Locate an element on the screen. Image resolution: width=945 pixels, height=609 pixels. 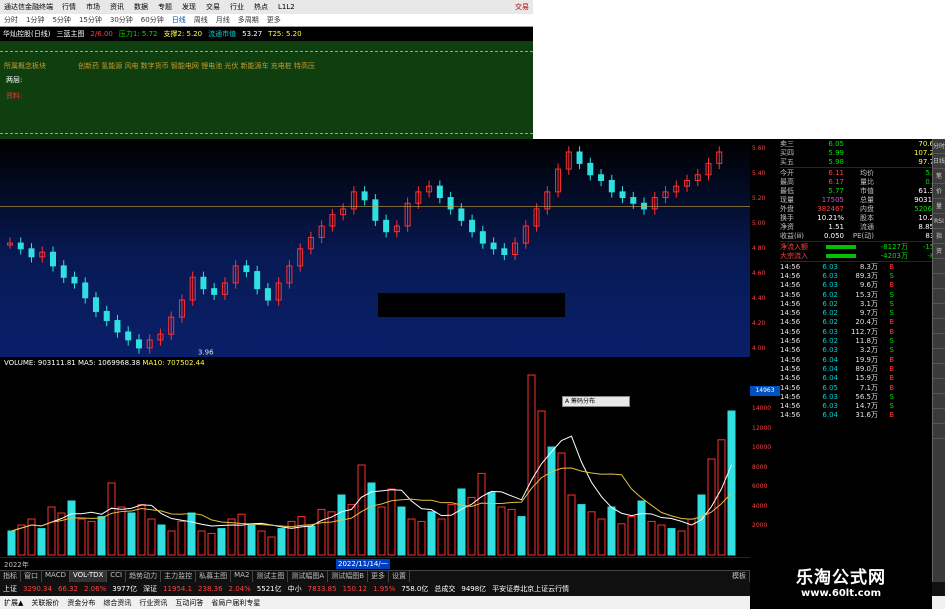
menu-item-redian: 热点 is located at coordinates (261, 7).